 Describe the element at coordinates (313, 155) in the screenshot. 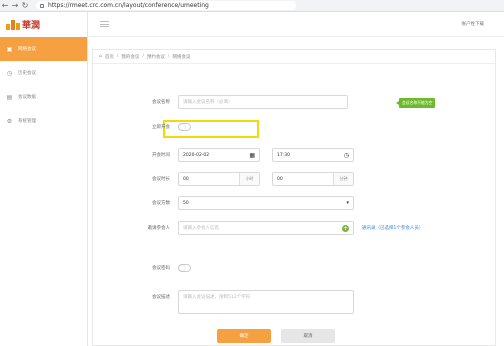

I see `time-input: 17:30 ◷` at that location.